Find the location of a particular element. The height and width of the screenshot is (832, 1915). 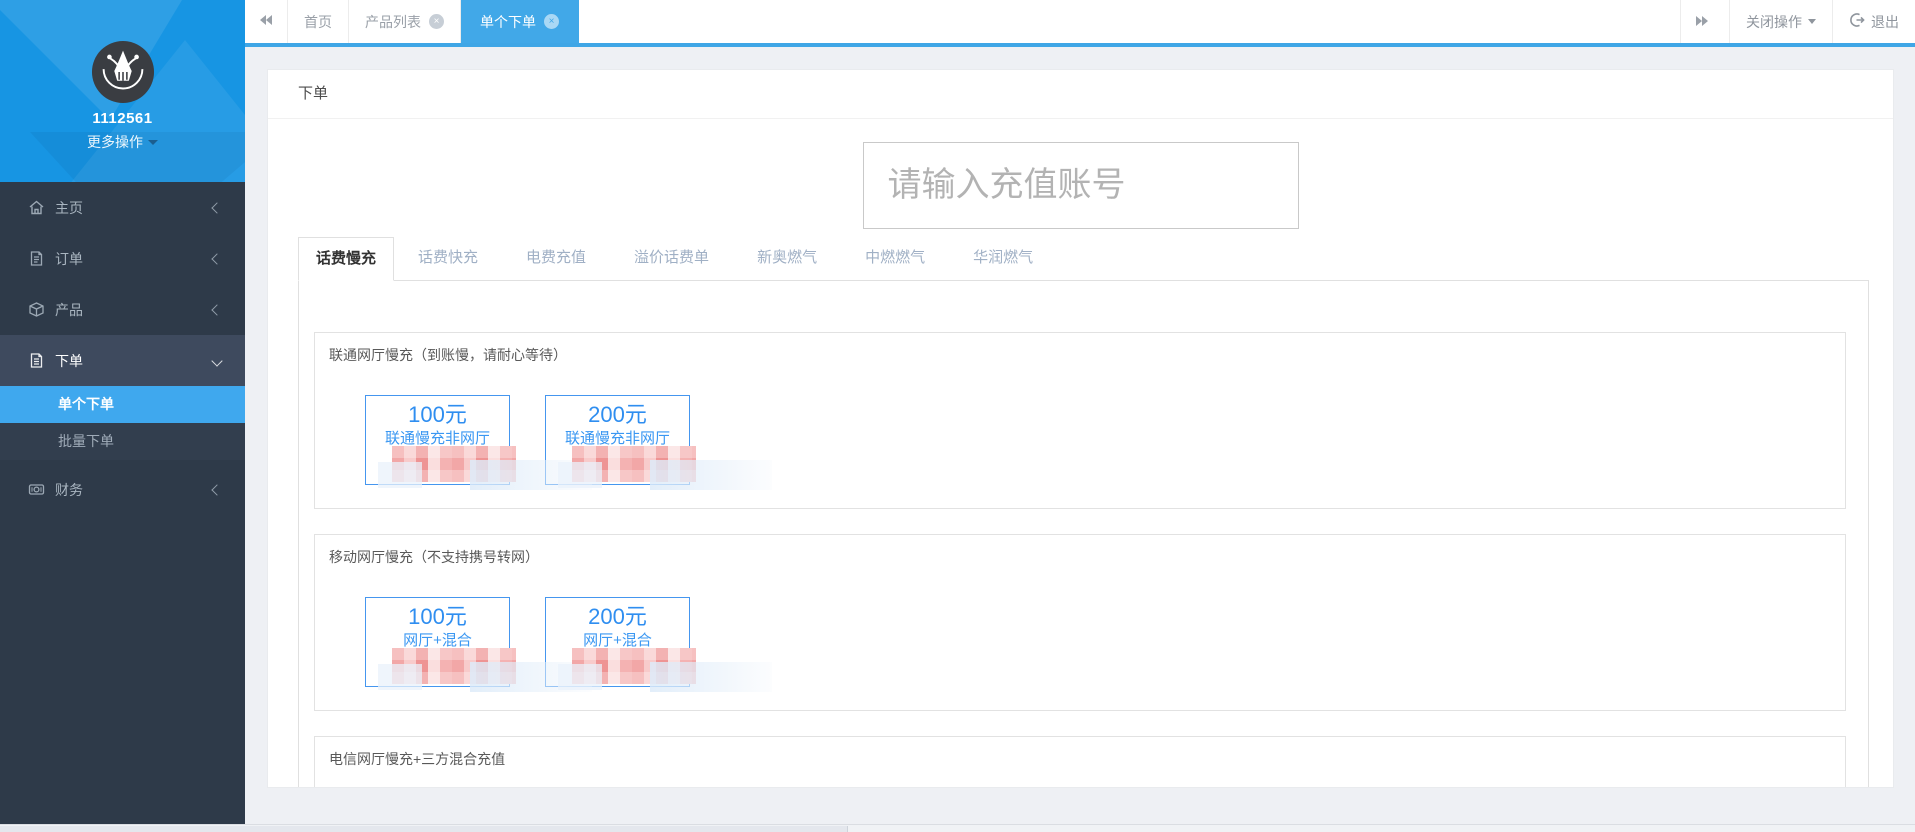

recharge-account-input is located at coordinates (1080, 185).